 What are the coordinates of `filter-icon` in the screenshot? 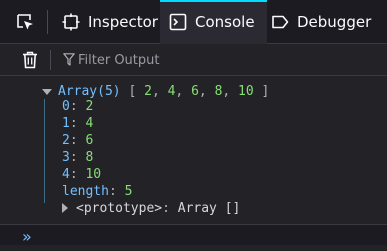 It's located at (69, 59).